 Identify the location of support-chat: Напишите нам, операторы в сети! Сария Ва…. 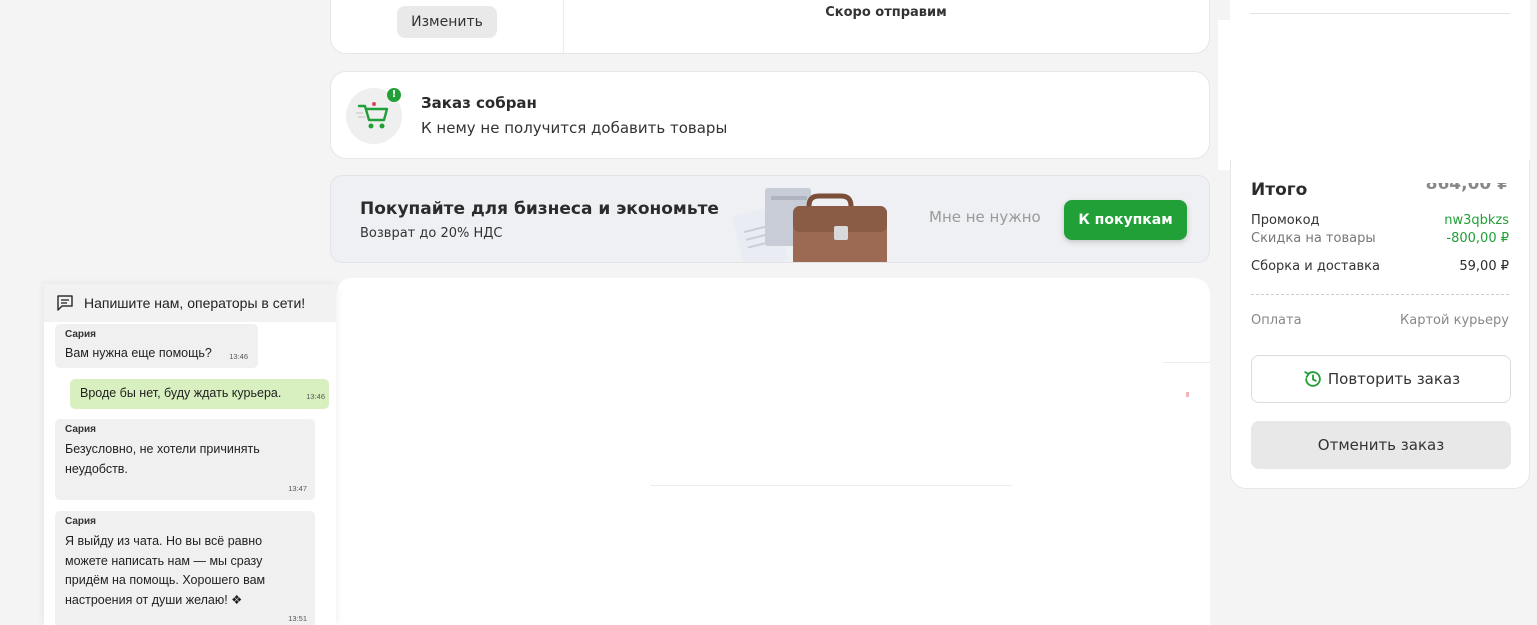
(190, 454).